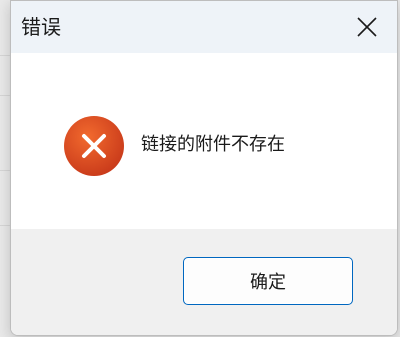  Describe the element at coordinates (213, 144) in the screenshot. I see `error-message: 链接的附件不存在` at that location.